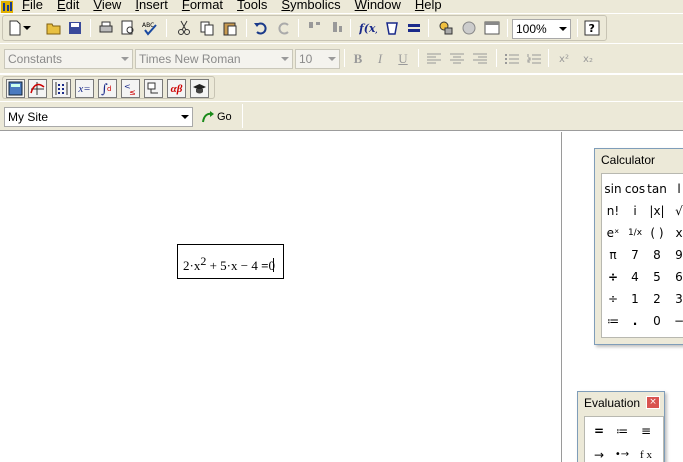  I want to click on align-down-icon, so click(337, 27).